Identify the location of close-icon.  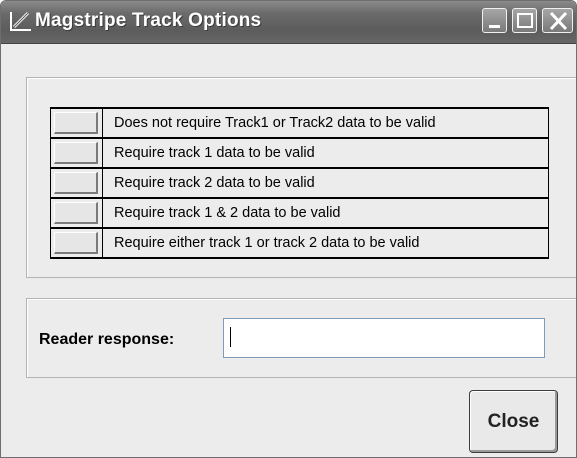
(558, 21).